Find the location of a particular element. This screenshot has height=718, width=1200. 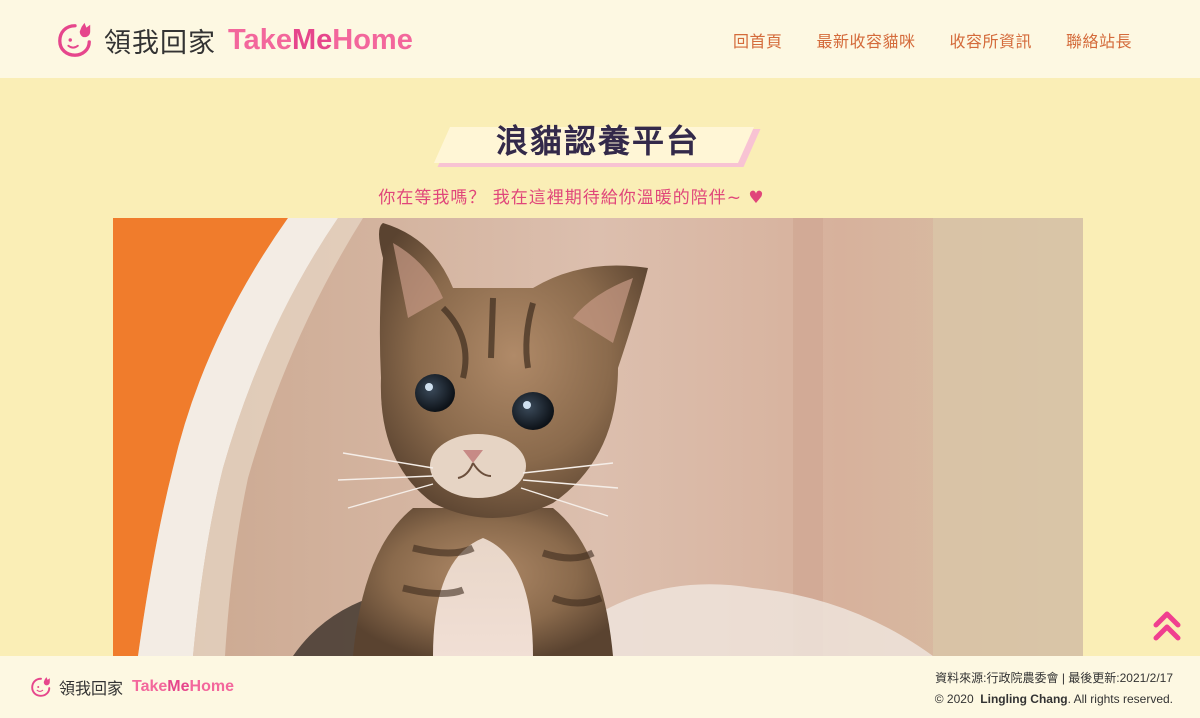

footer-source-line: 資料來源:行政院農委會 | 最後更新:2021/2/17 is located at coordinates (1054, 678).